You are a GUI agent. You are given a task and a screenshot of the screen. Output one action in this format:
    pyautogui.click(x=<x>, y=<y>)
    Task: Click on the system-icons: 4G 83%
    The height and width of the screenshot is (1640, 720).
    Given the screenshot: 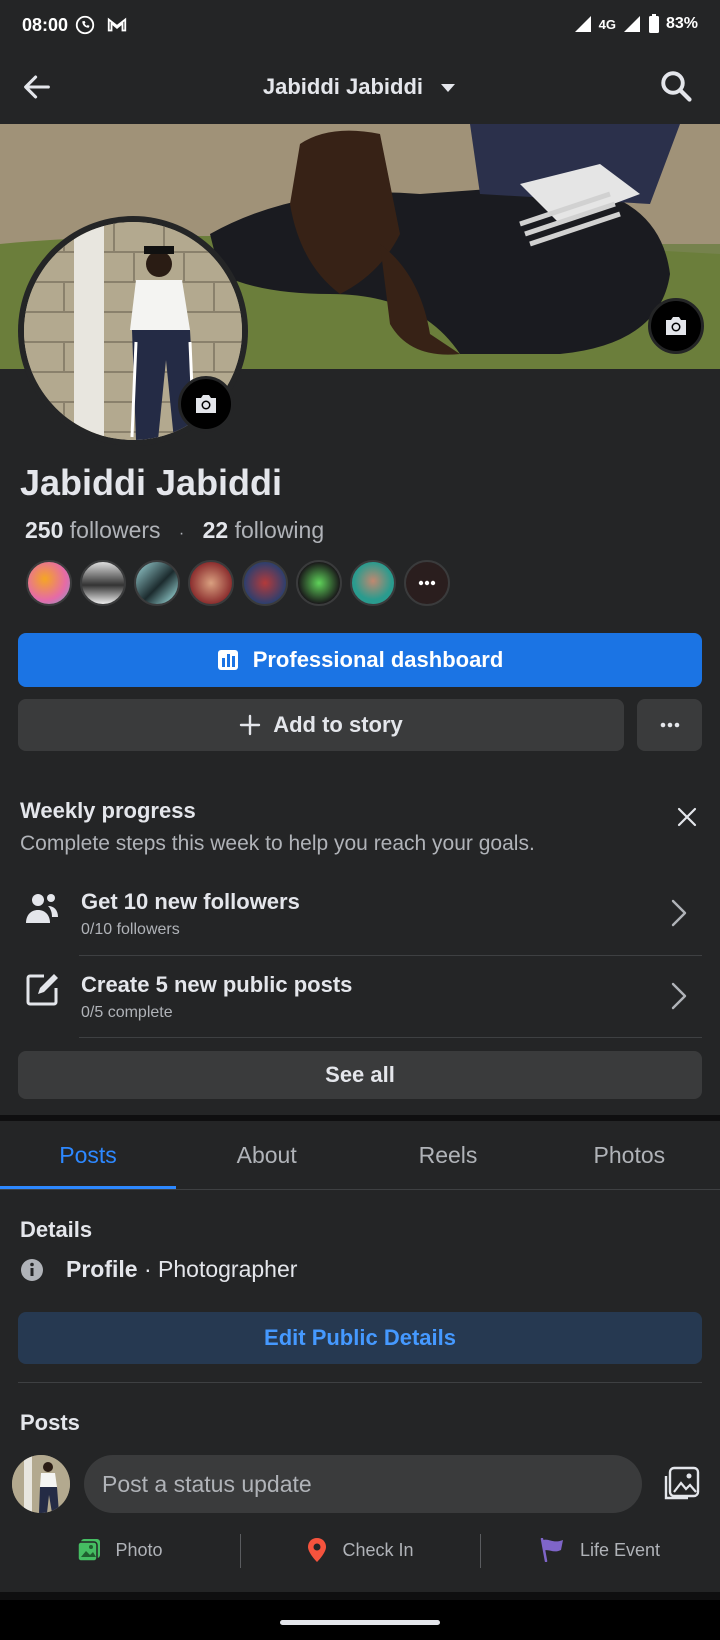 What is the action you would take?
    pyautogui.click(x=635, y=24)
    